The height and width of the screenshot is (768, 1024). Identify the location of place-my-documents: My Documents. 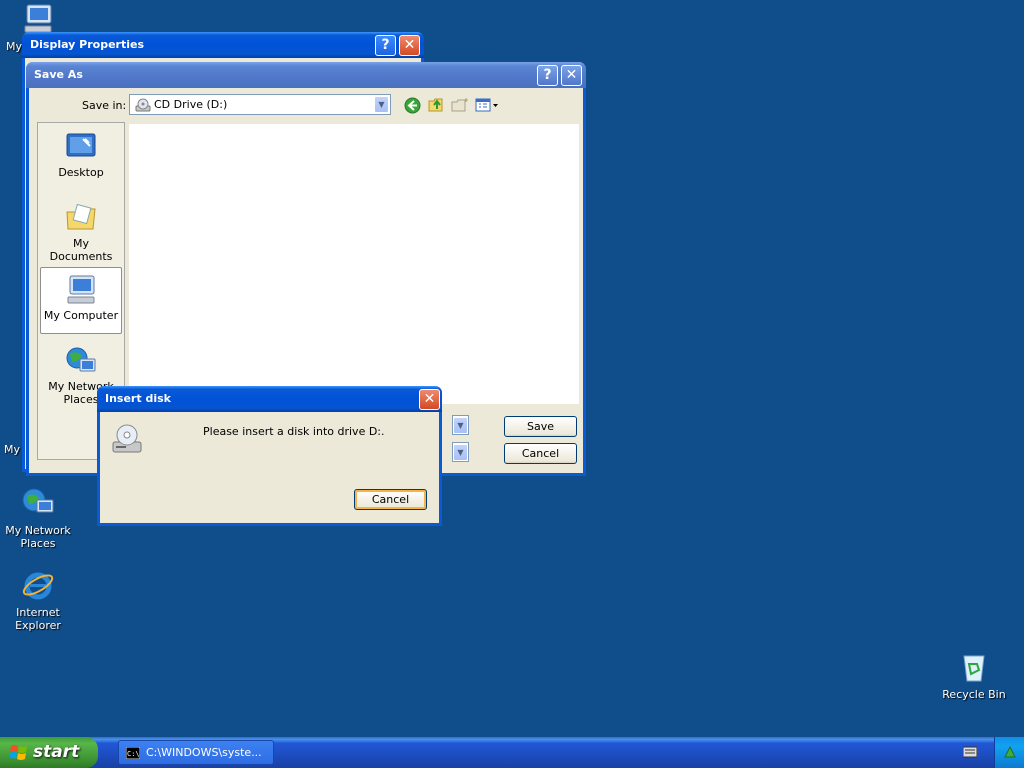
(81, 229).